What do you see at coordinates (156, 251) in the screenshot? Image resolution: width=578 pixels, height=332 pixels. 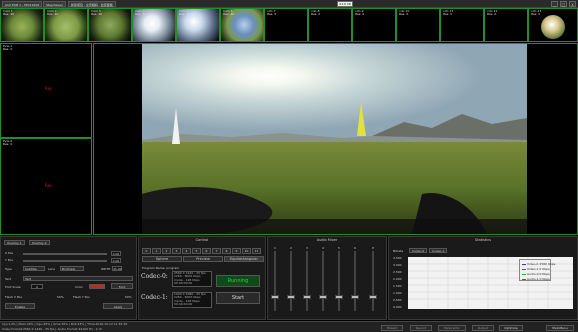 I see `camera-select-1: 1` at bounding box center [156, 251].